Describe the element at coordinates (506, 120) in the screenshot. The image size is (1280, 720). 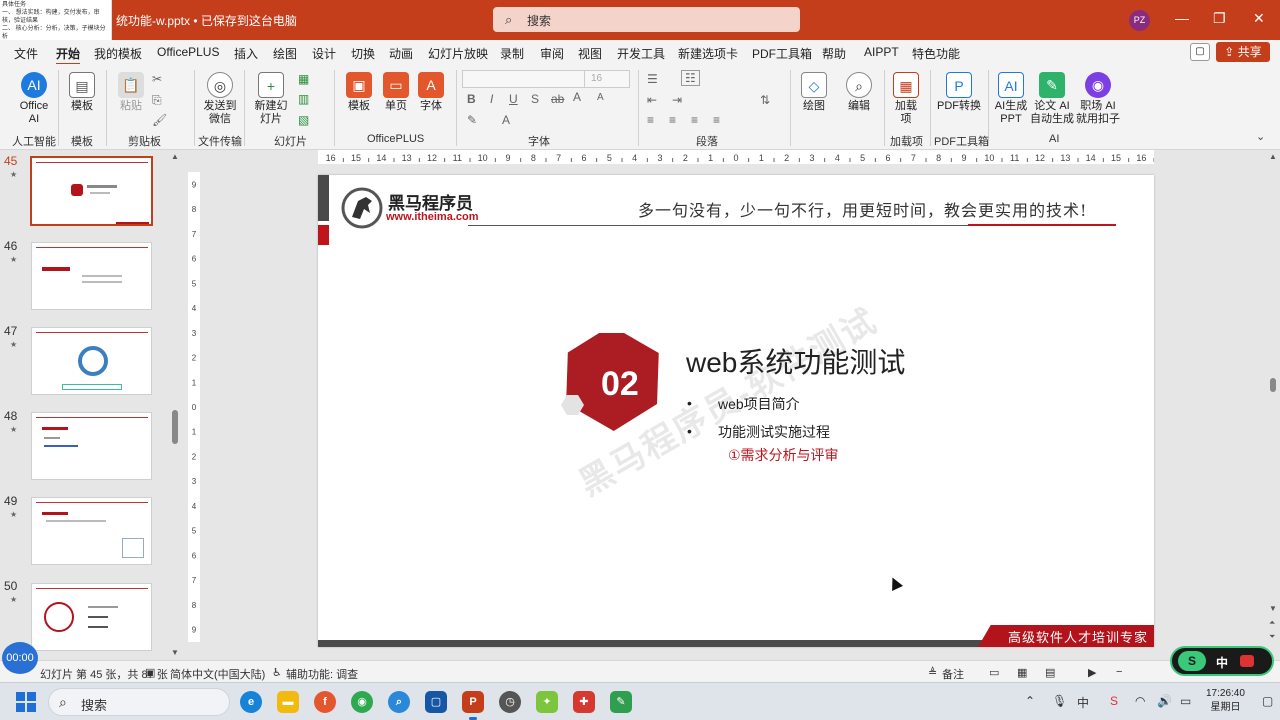
I see `font-color-icon: A` at that location.